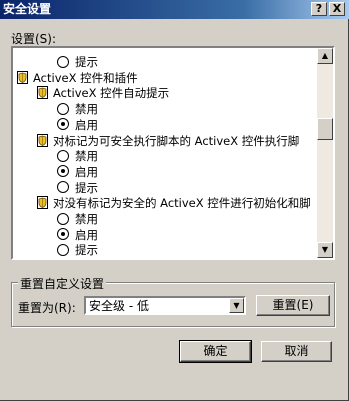  I want to click on reset-button: 重置(E), so click(293, 305).